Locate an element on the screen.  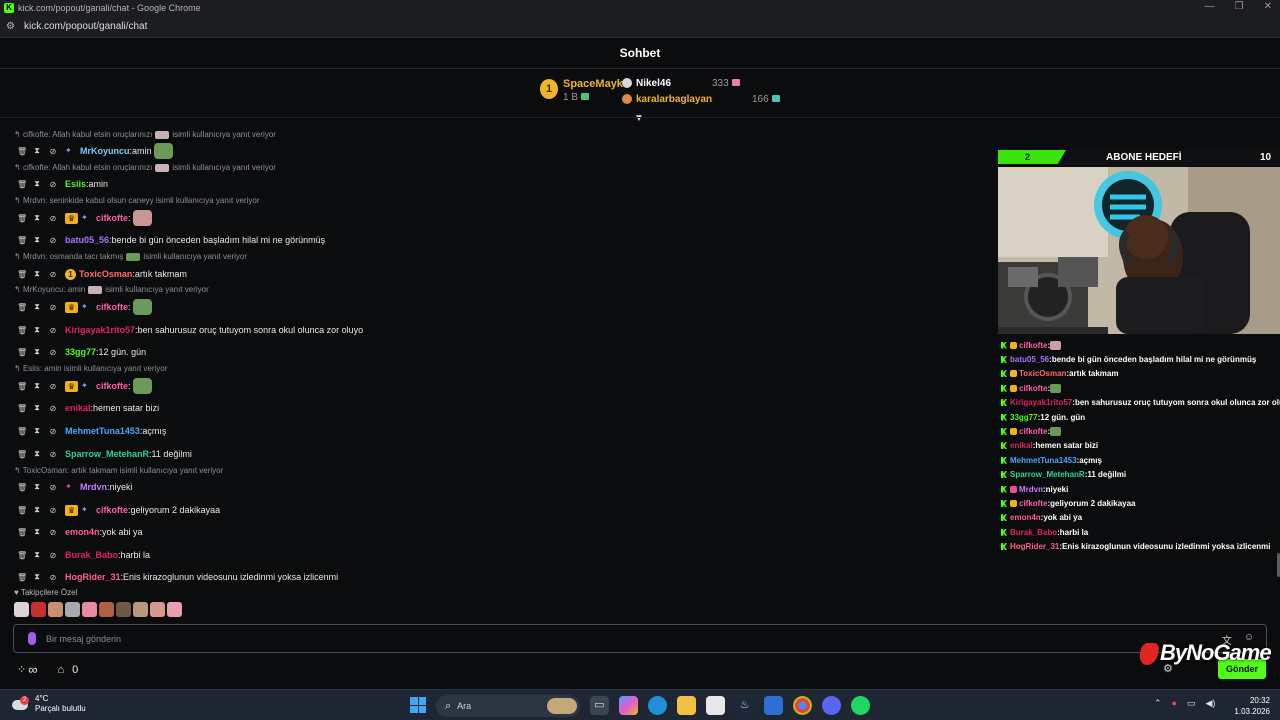
taskbar-search: ⌕ Ara is located at coordinates (508, 706).